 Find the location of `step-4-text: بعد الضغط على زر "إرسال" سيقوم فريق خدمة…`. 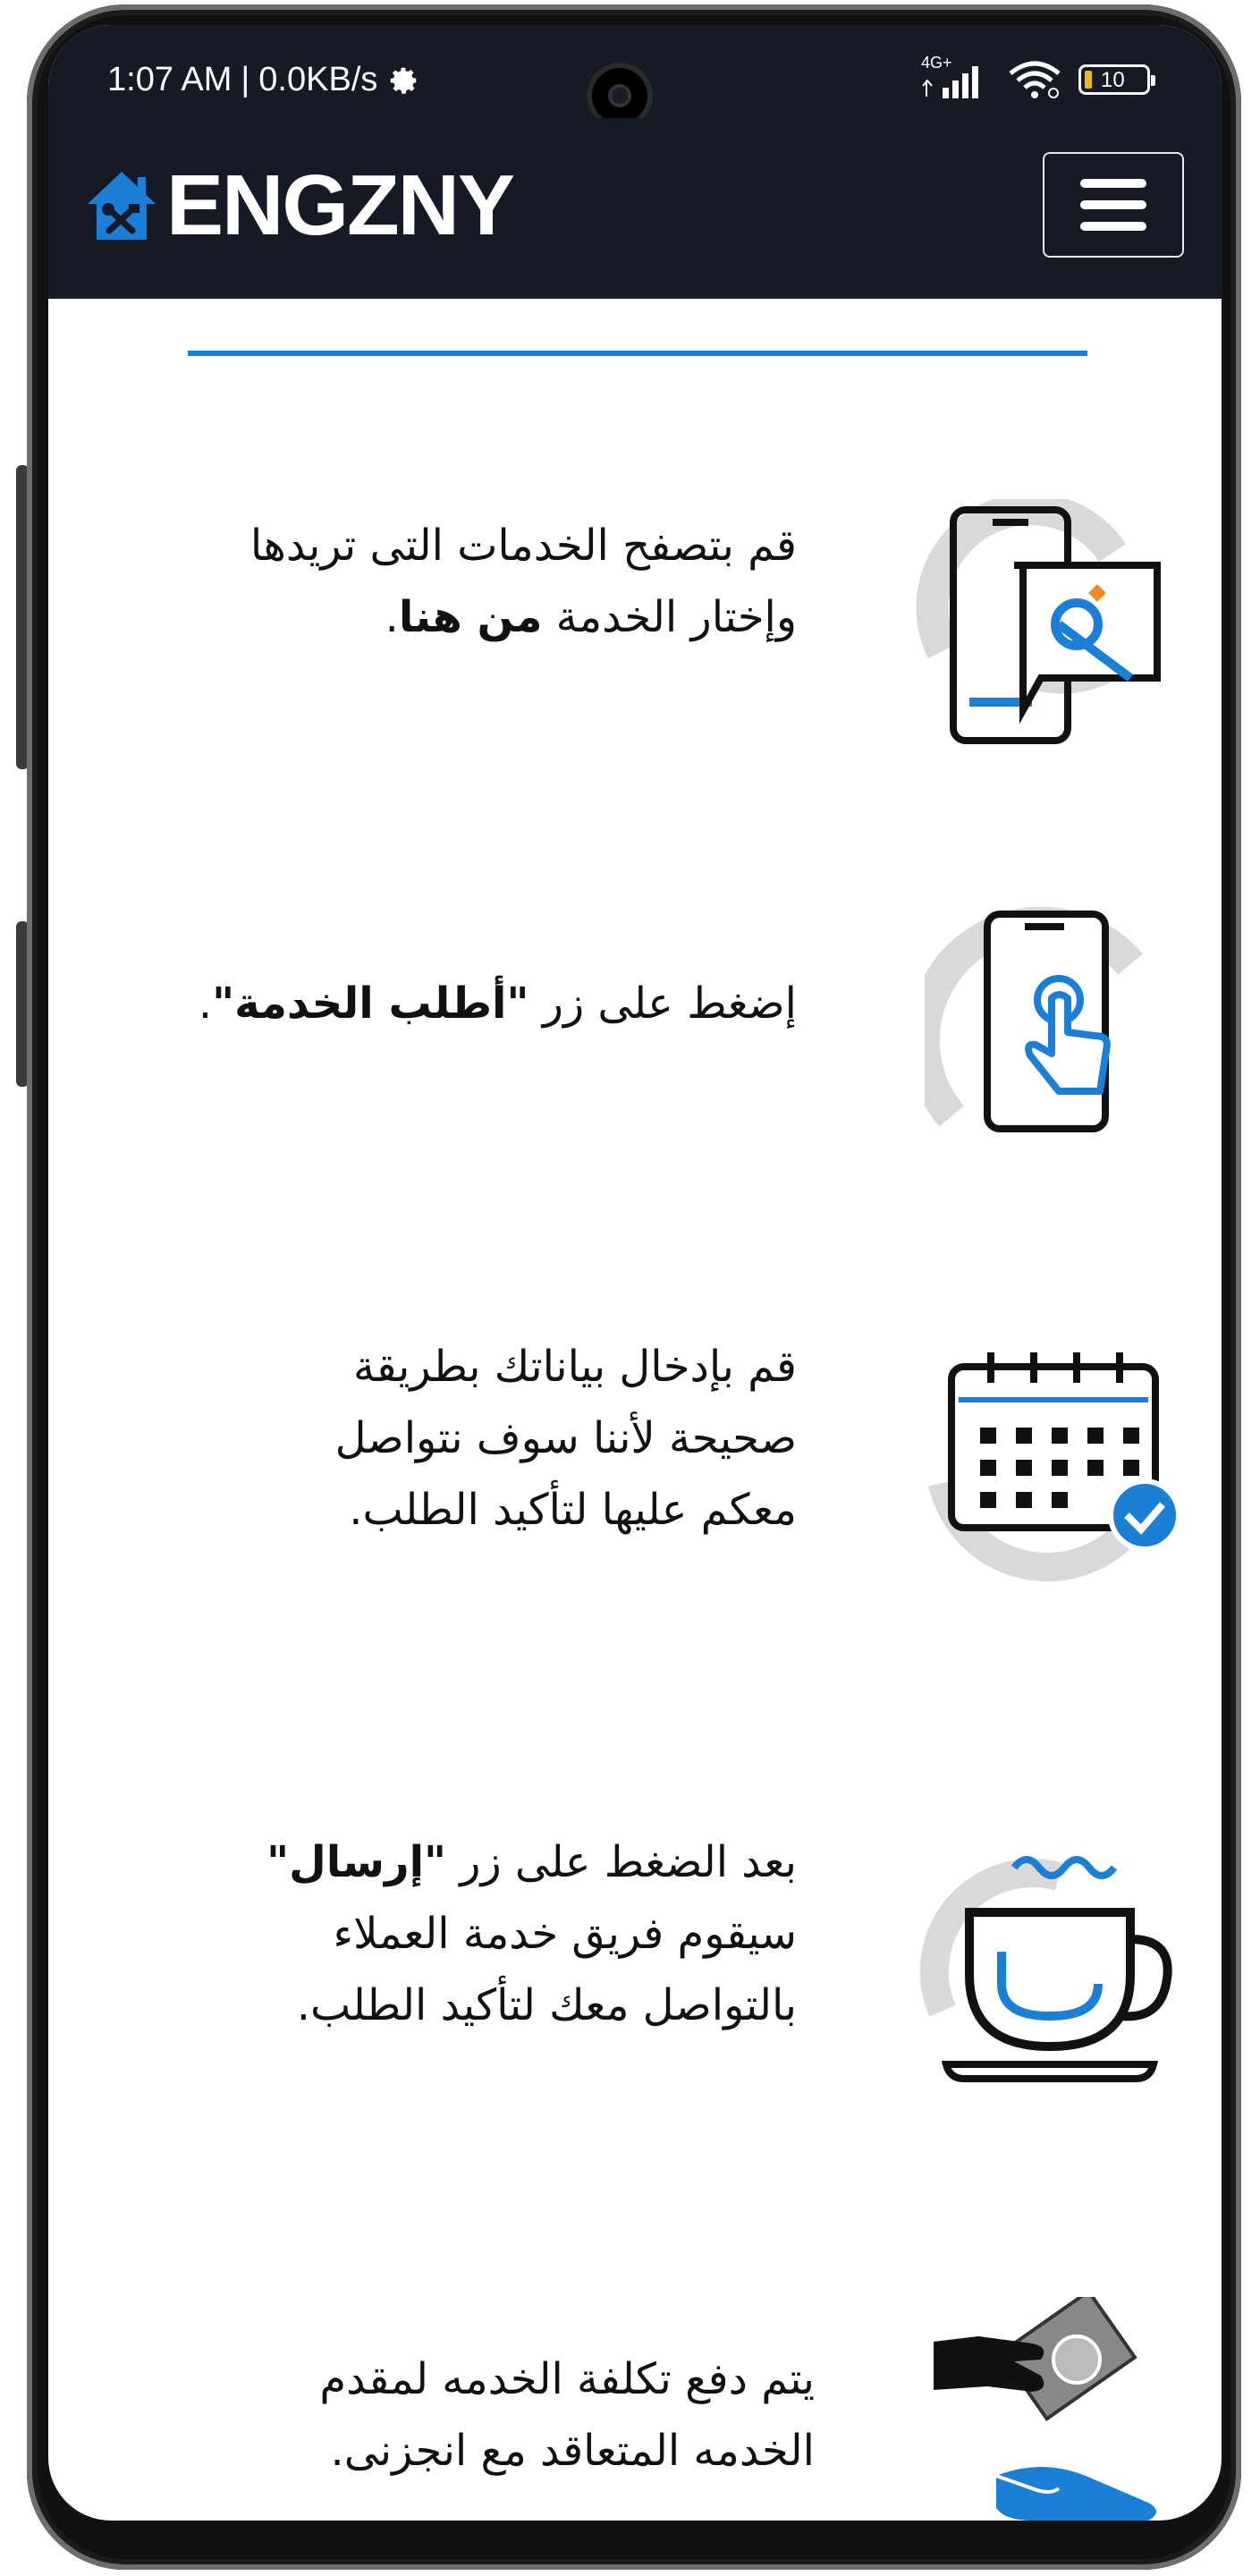

step-4-text: بعد الضغط على زر "إرسال" سيقوم فريق خدمة… is located at coordinates (531, 1933).